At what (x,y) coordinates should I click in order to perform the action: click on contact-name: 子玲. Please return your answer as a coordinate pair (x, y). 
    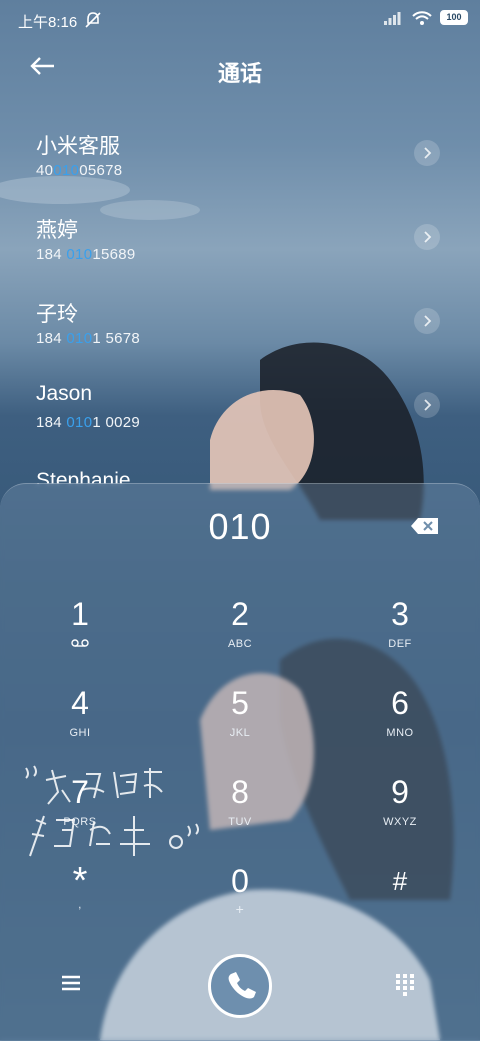
    Looking at the image, I should click on (57, 314).